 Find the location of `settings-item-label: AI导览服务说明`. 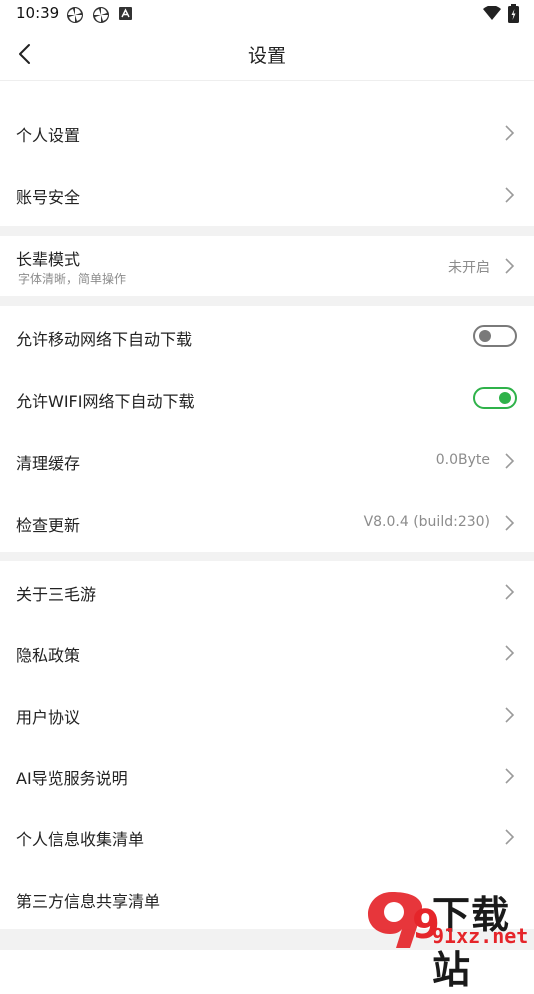

settings-item-label: AI导览服务说明 is located at coordinates (72, 778).